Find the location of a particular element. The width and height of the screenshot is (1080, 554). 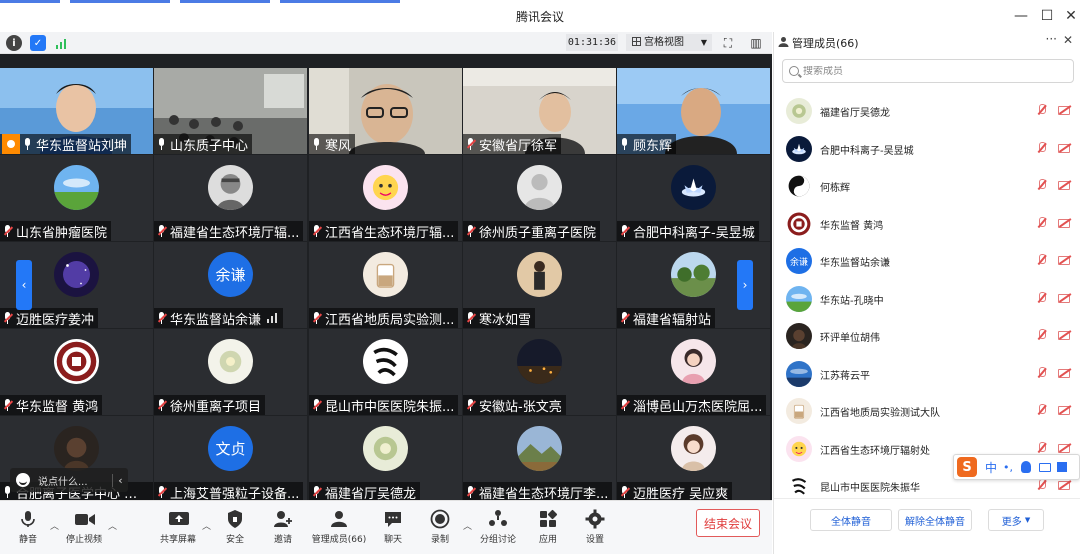

member-row: 余谦 华东监督站余谦 is located at coordinates (924, 260).